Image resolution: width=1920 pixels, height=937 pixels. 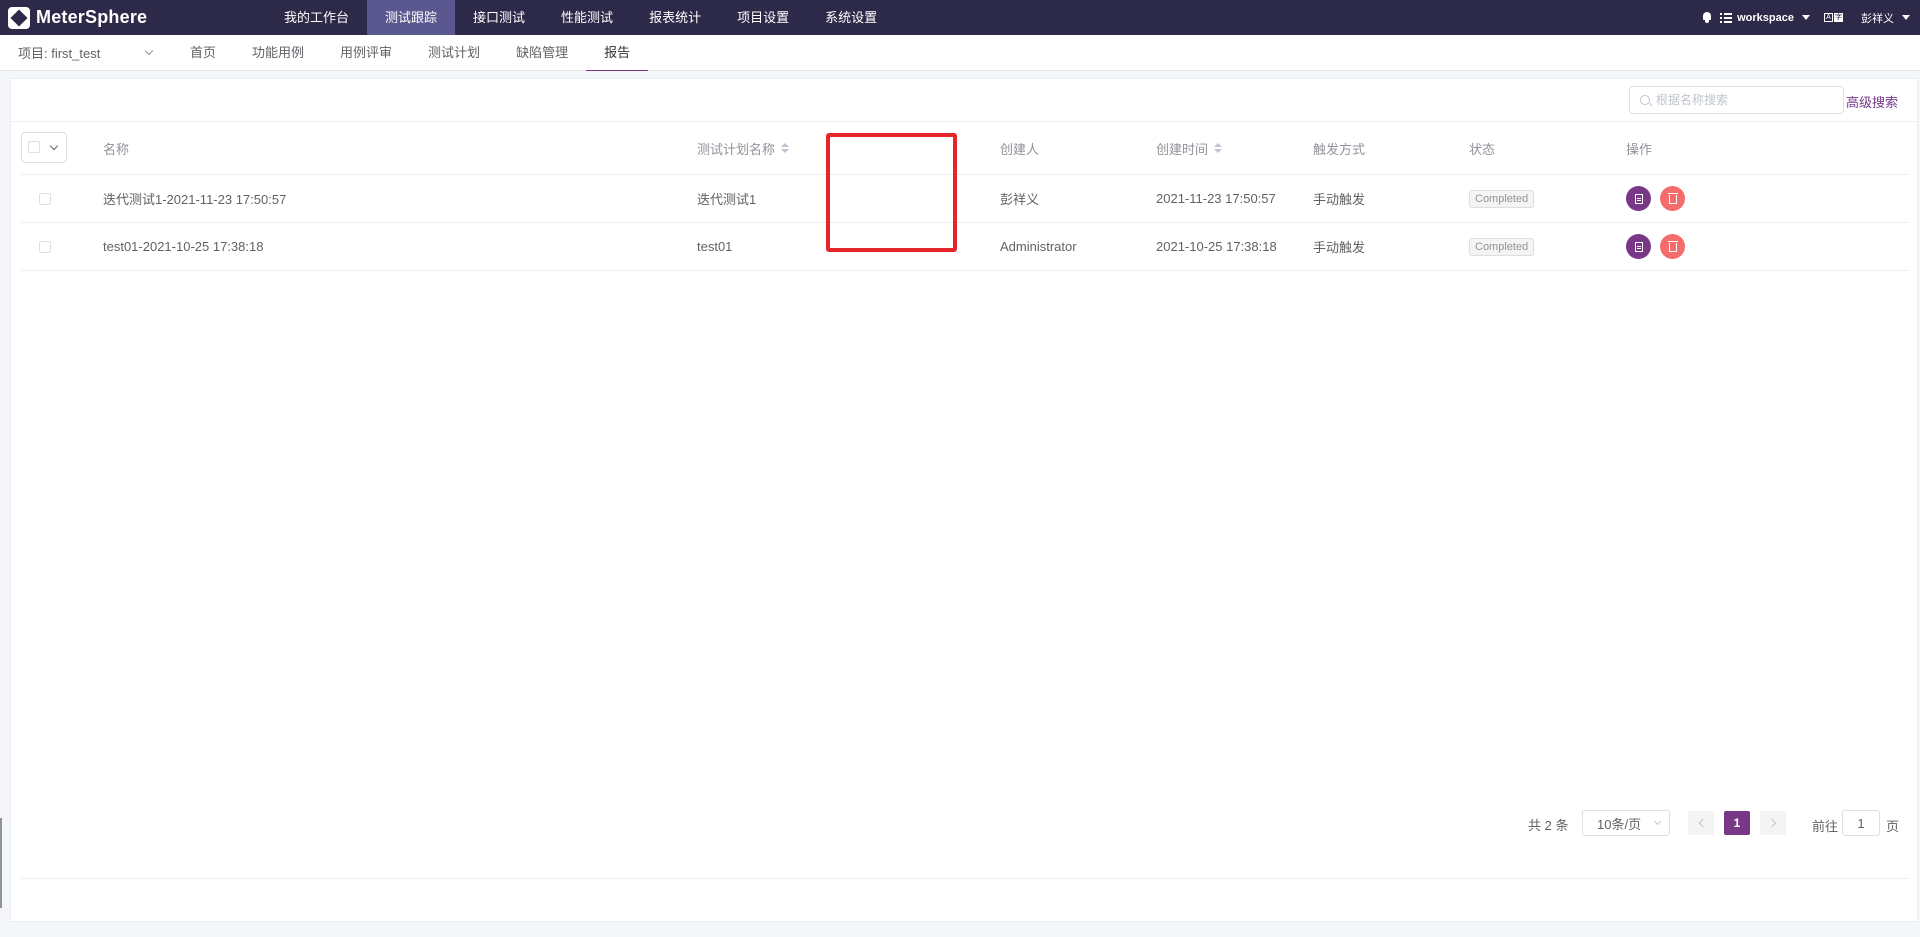 I want to click on footer-divider, so click(x=965, y=878).